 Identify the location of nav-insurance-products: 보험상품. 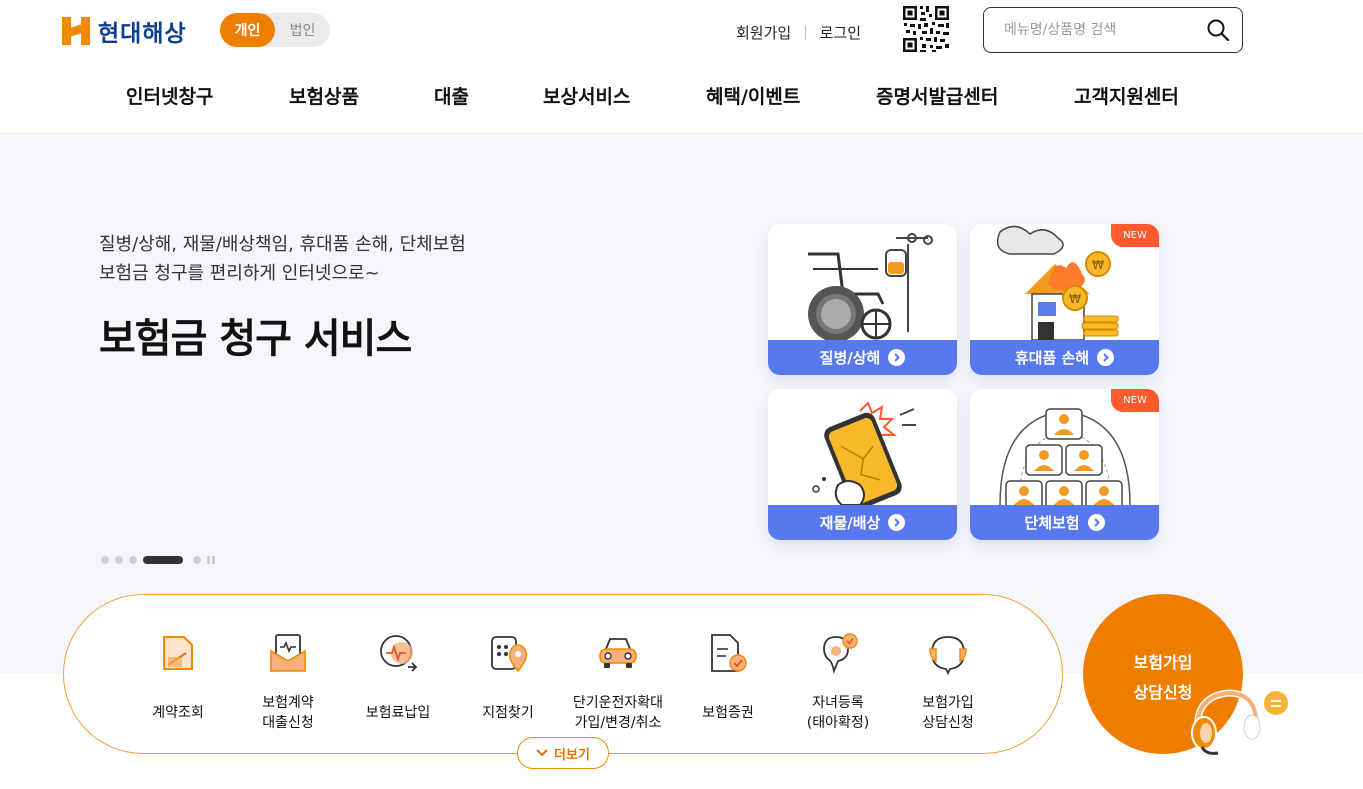
(324, 95).